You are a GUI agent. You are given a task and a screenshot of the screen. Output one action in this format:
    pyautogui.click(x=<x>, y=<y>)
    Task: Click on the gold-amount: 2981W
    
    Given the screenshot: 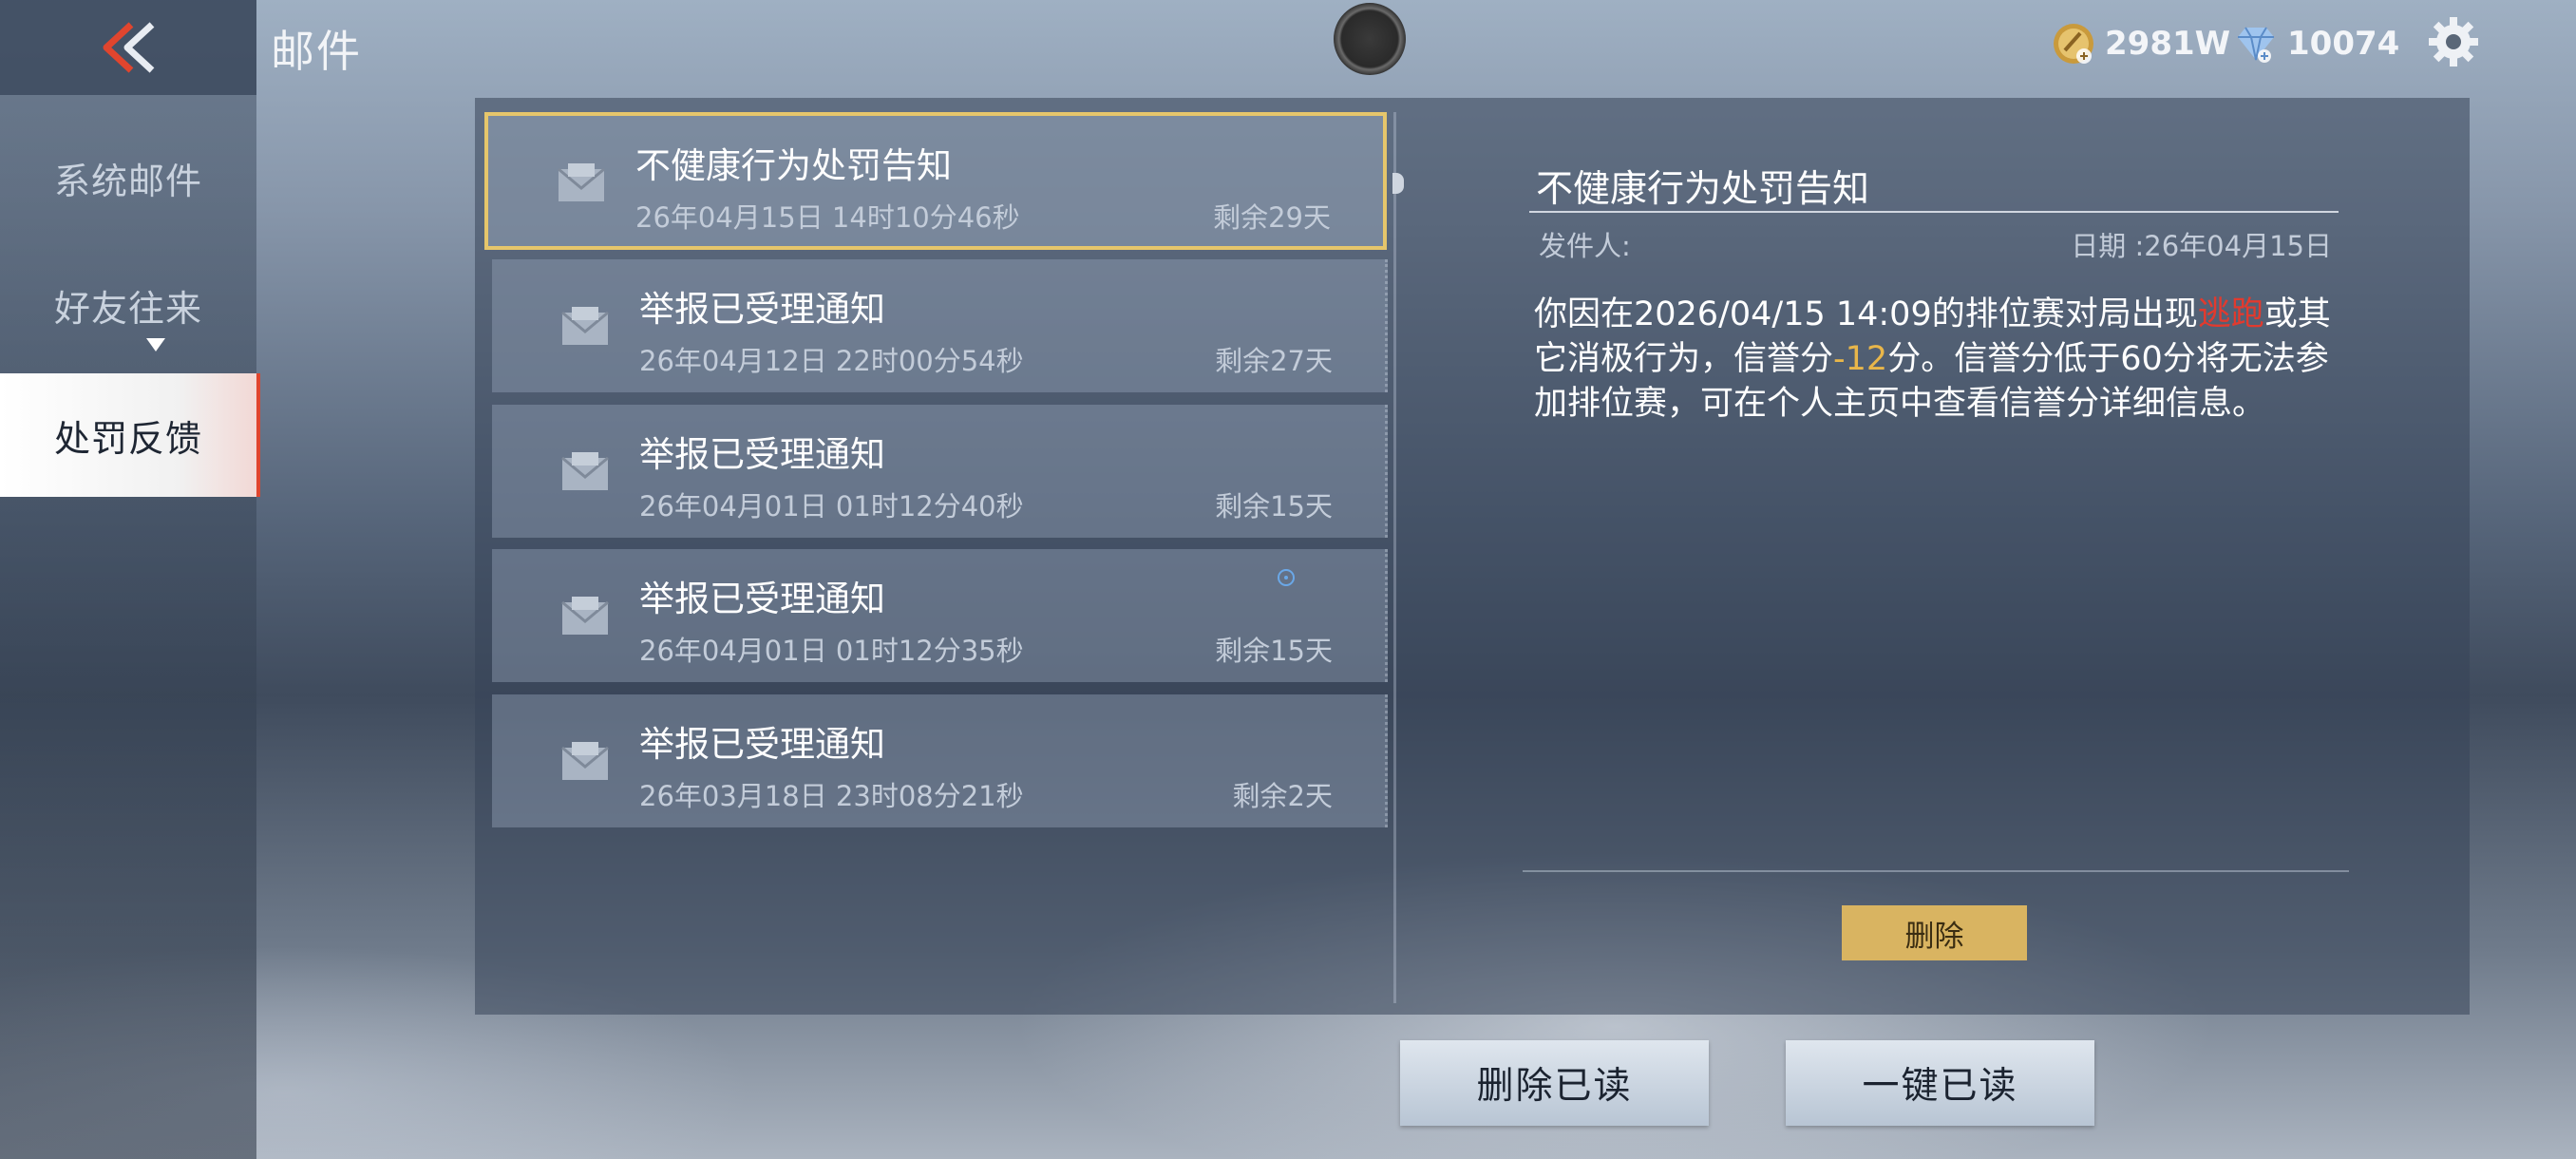 What is the action you would take?
    pyautogui.click(x=2168, y=44)
    